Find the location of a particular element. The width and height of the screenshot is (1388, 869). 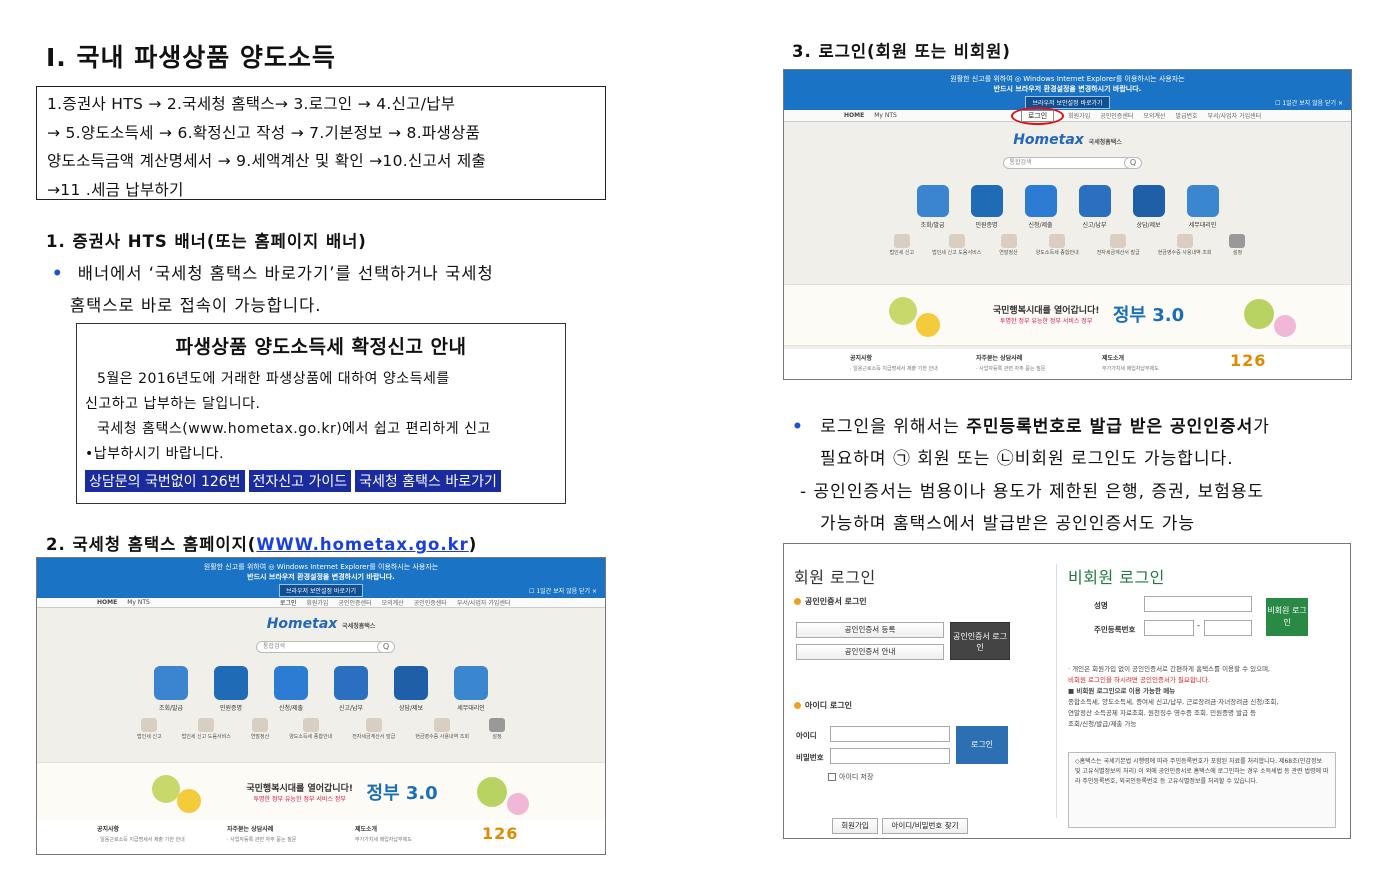

join-button: 회원가입 is located at coordinates (855, 826).